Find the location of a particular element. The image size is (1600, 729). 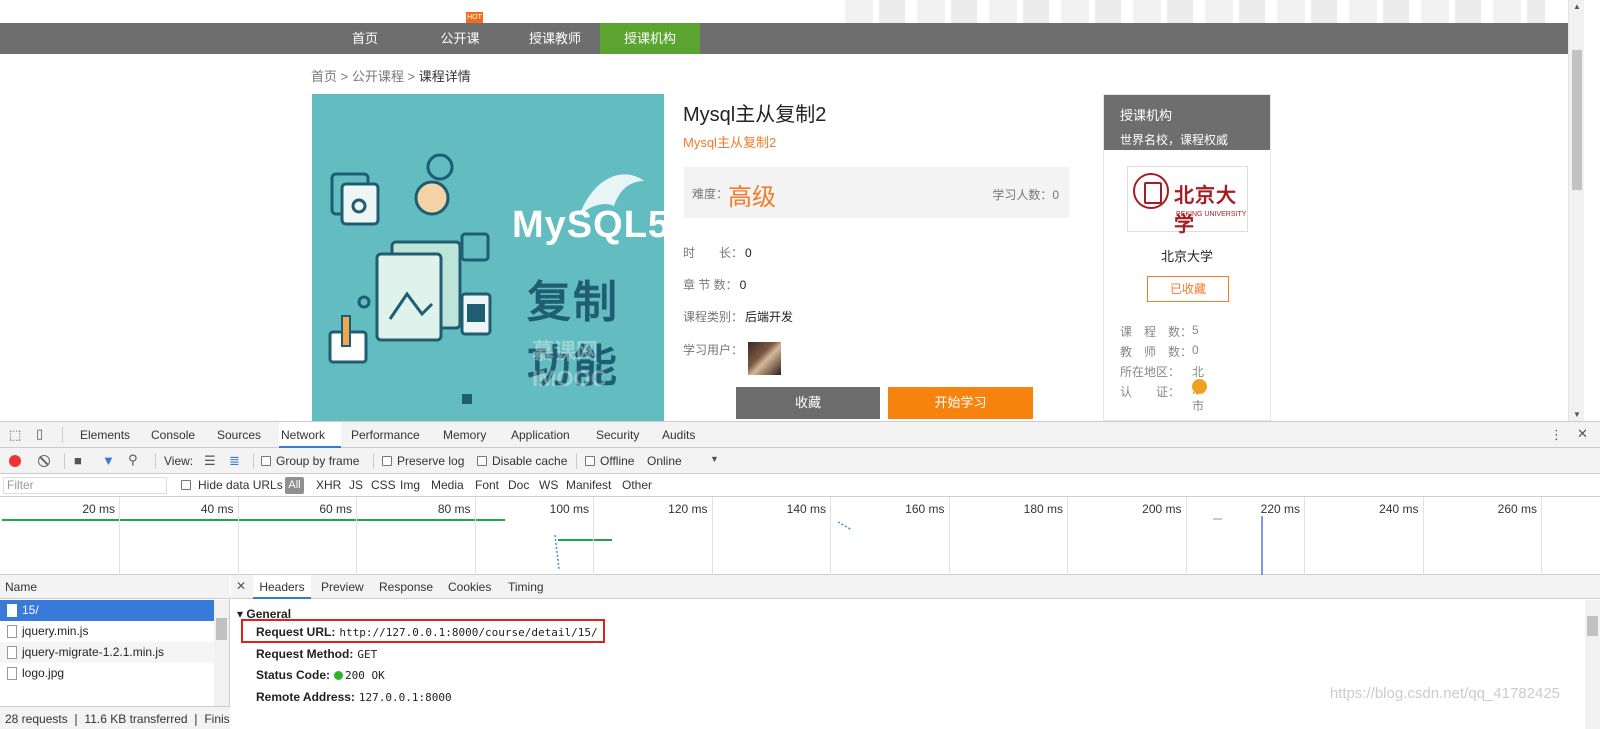

type-filter-other: Other is located at coordinates (637, 485).